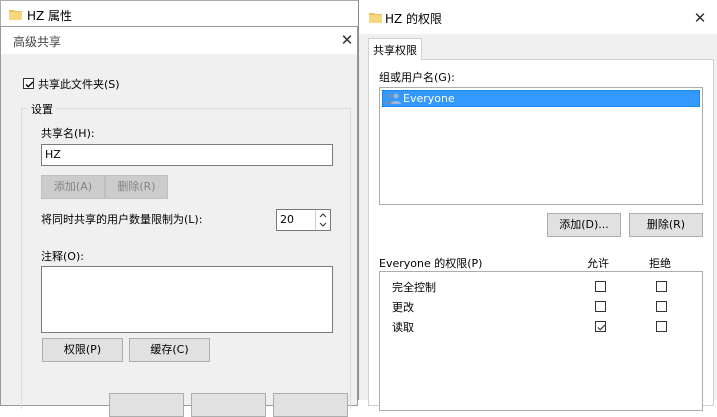 The height and width of the screenshot is (417, 717). What do you see at coordinates (666, 225) in the screenshot?
I see `remove-user-button: 删除(R)` at bounding box center [666, 225].